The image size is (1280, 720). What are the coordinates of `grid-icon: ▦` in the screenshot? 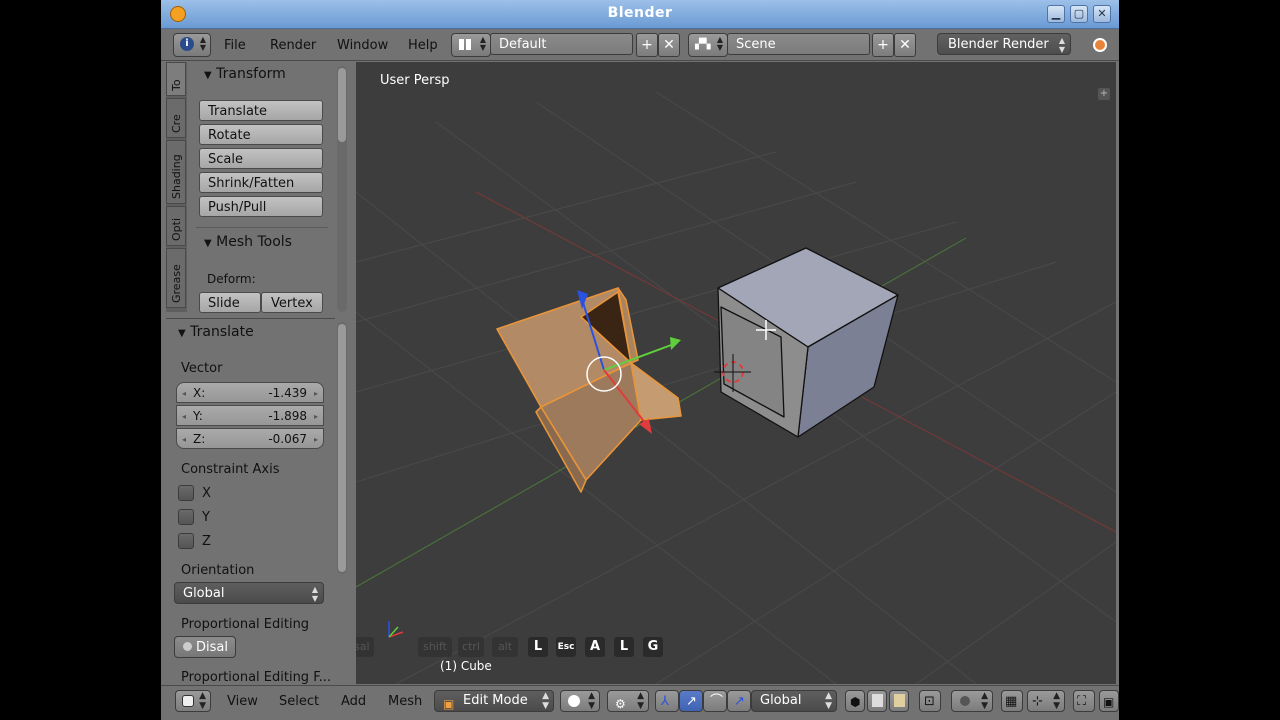 It's located at (1011, 701).